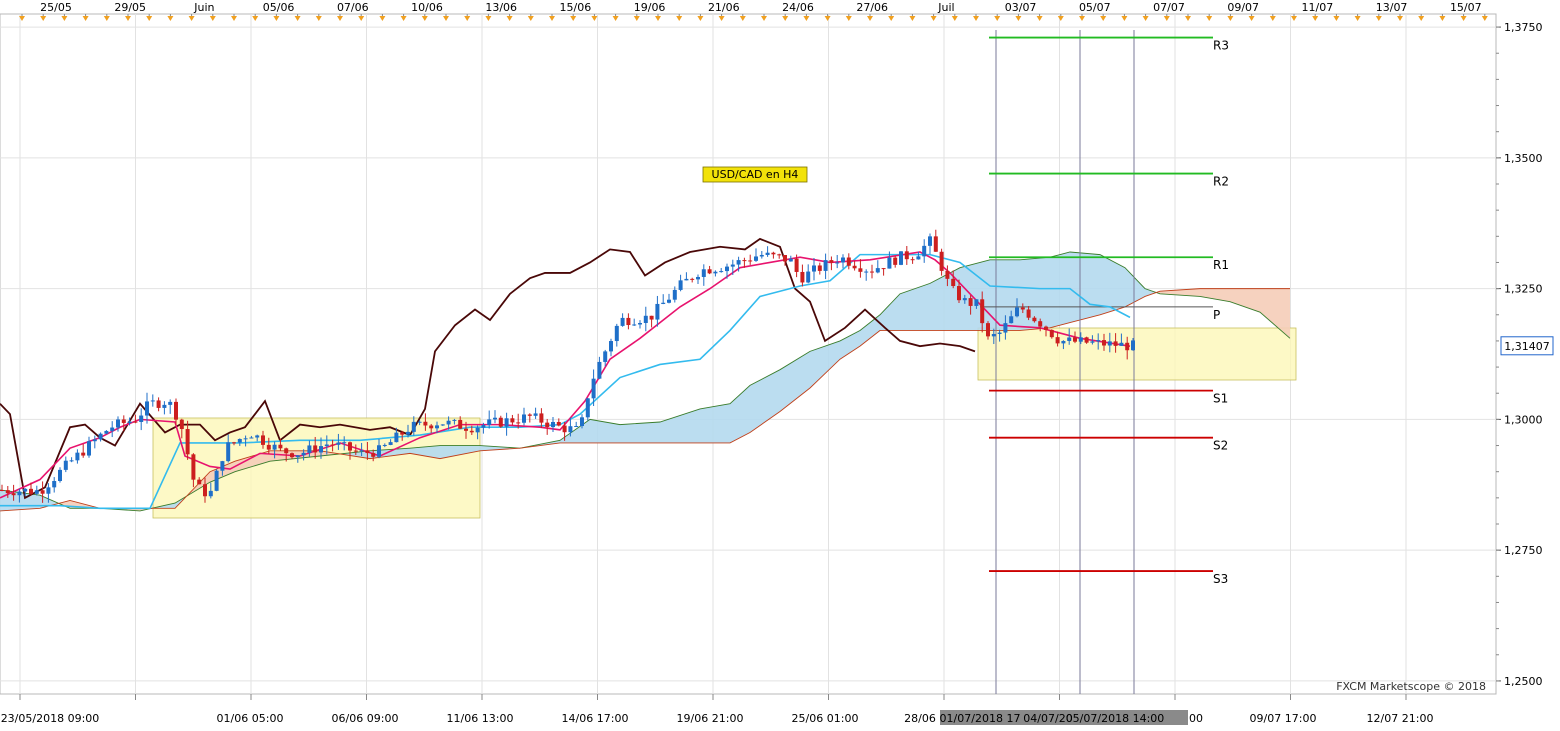 The width and height of the screenshot is (1560, 731). I want to click on top-date-label: Juil, so click(945, 7).